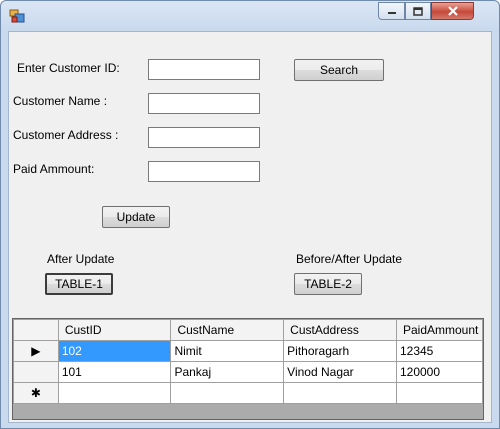  Describe the element at coordinates (204, 103) in the screenshot. I see `customer-name-input` at that location.